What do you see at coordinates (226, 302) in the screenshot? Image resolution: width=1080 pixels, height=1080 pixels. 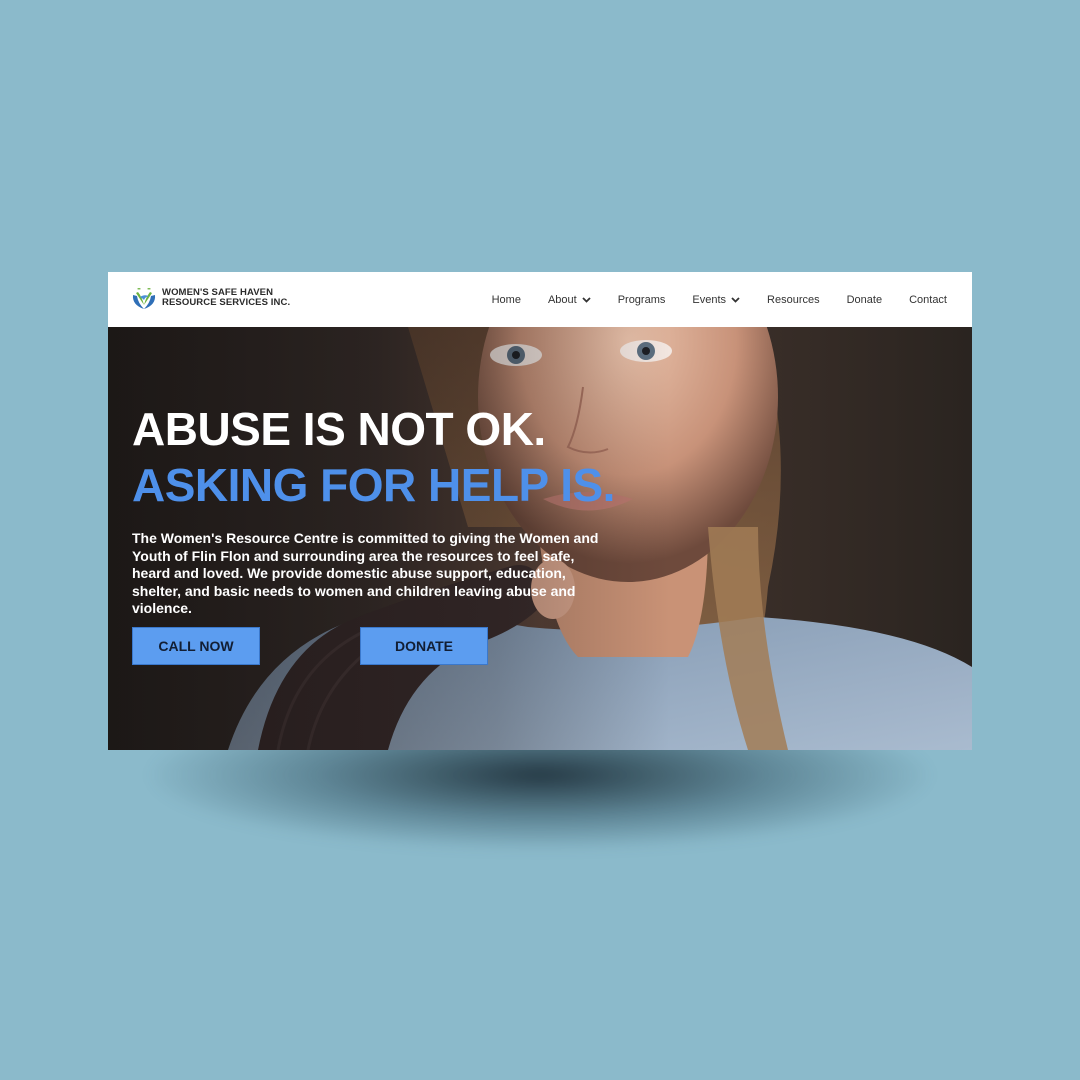 I see `logo-line2: RESOURCE SERVICES INC.` at bounding box center [226, 302].